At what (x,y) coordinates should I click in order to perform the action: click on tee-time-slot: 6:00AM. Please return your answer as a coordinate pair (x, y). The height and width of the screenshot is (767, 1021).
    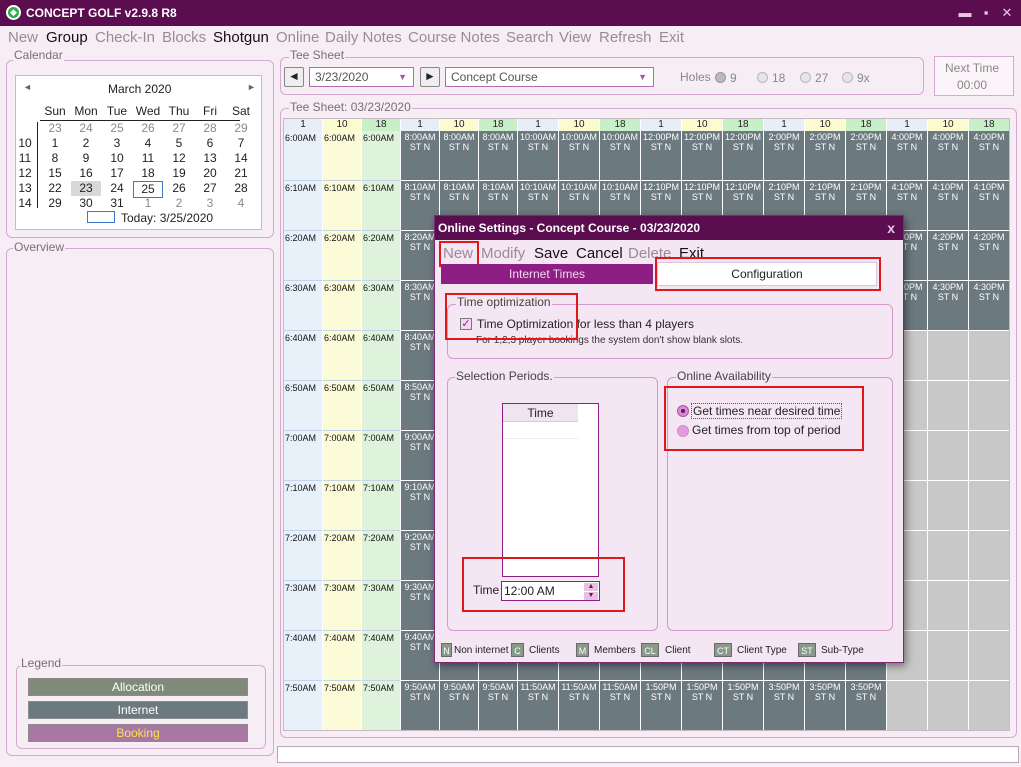
    Looking at the image, I should click on (381, 156).